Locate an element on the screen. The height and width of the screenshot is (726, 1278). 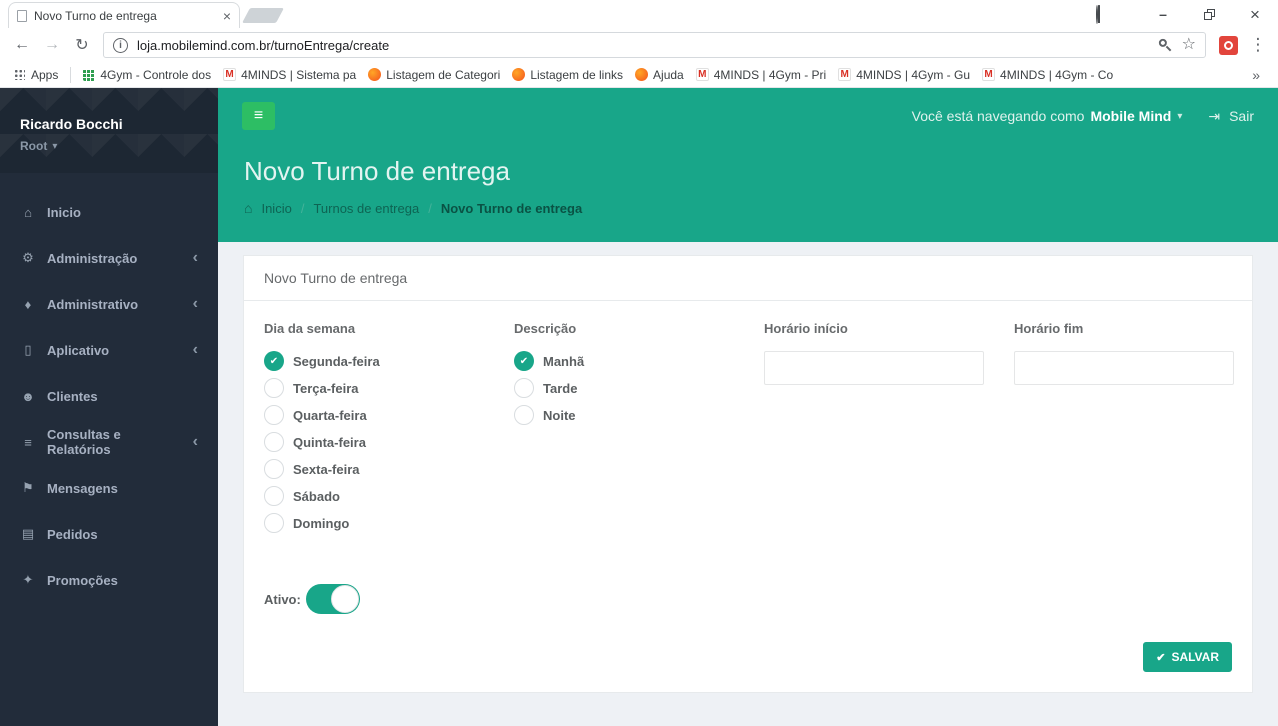
radio-manha: ✔ Manhã is located at coordinates (639, 361).